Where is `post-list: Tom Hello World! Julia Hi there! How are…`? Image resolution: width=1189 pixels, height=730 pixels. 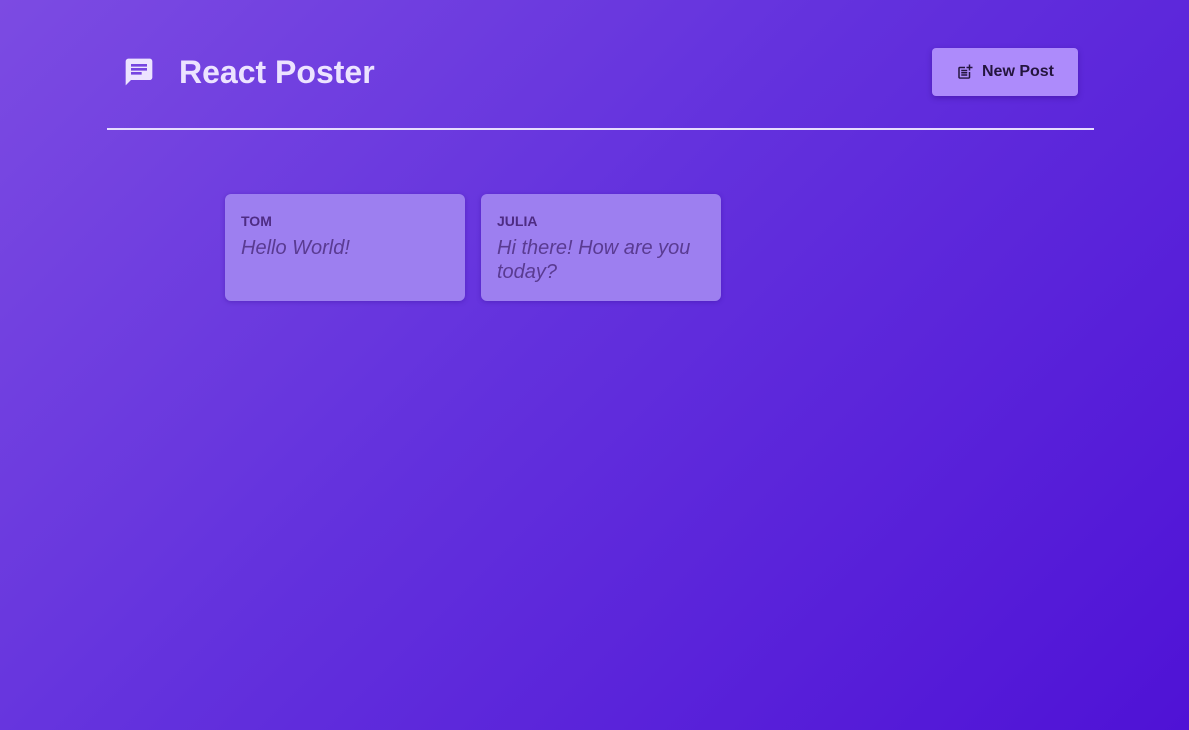 post-list: Tom Hello World! Julia Hi there! How are… is located at coordinates (473, 247).